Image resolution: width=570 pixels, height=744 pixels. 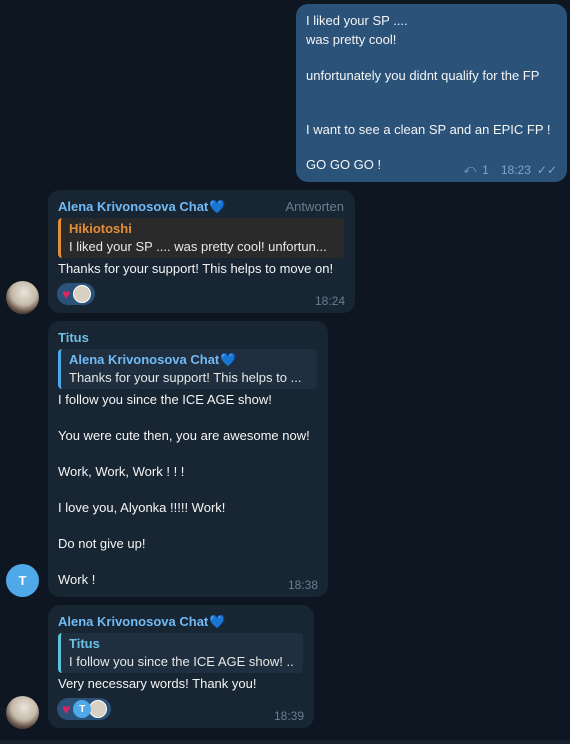 I want to click on sender-name: Titus, so click(x=73, y=338).